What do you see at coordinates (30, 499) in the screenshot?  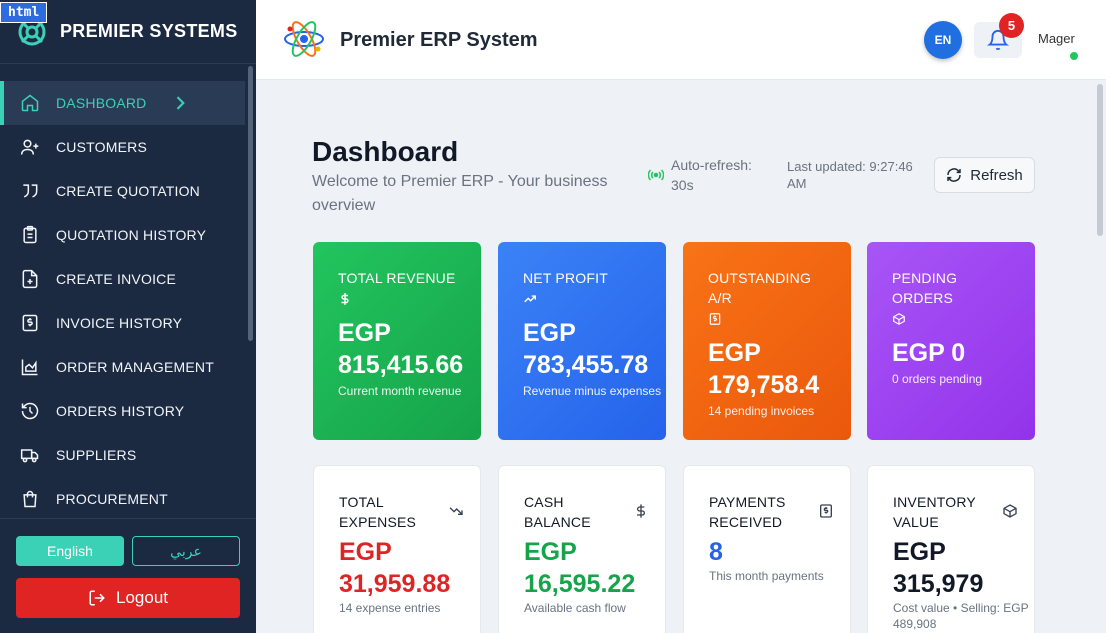 I see `shopping-bag-icon` at bounding box center [30, 499].